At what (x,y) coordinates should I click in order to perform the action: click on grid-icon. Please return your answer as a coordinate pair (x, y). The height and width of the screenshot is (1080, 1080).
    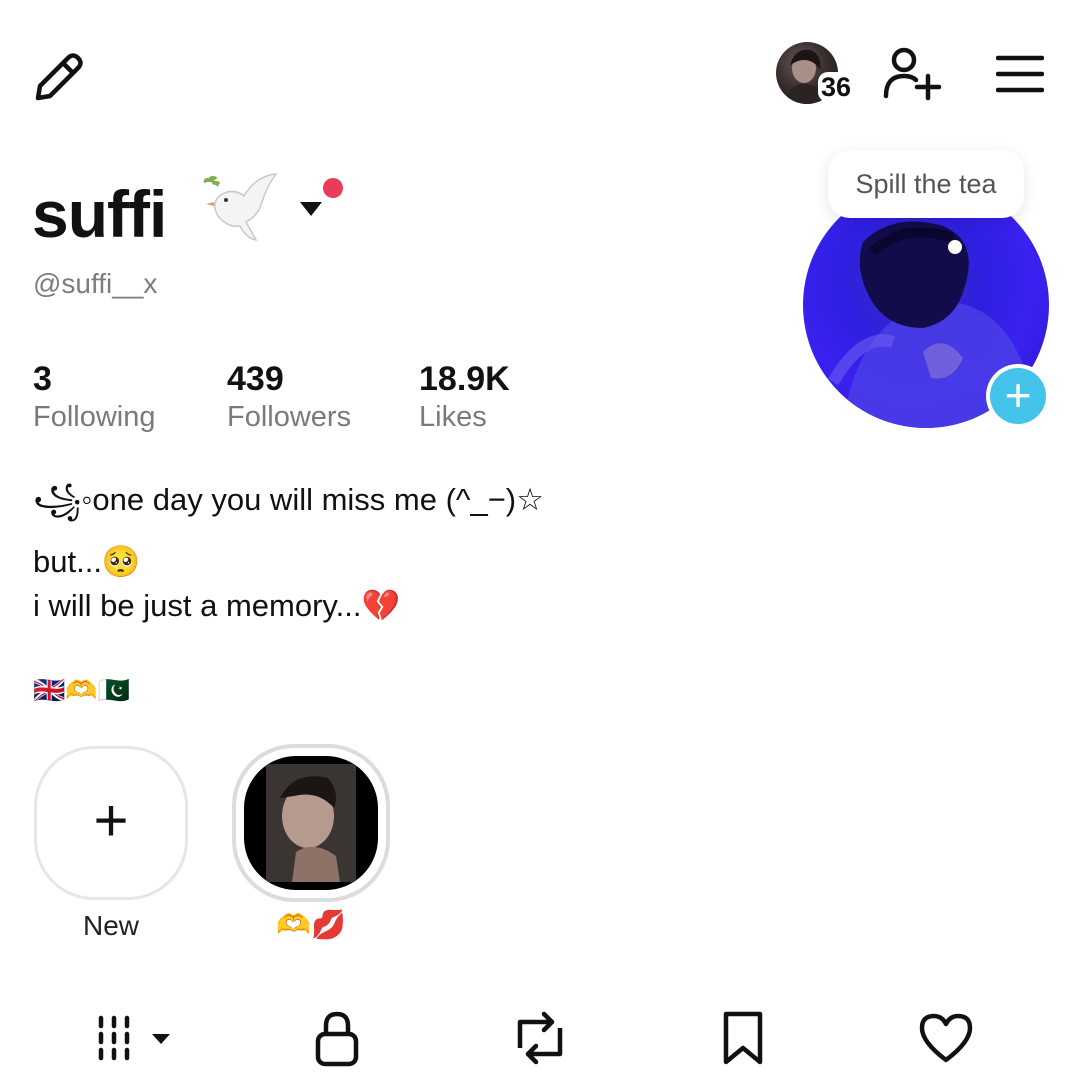
    Looking at the image, I should click on (136, 1038).